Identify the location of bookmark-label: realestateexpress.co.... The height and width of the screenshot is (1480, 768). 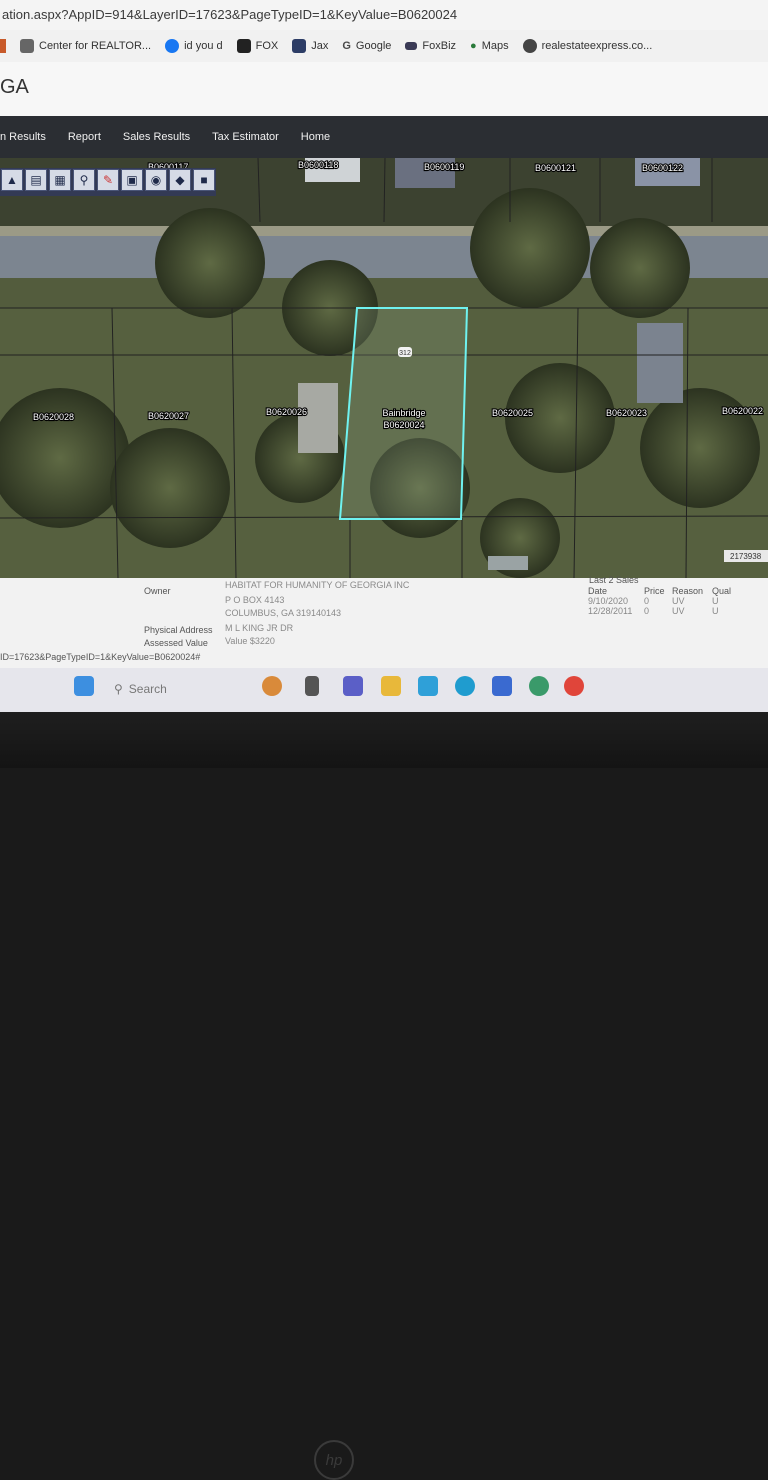
(597, 46).